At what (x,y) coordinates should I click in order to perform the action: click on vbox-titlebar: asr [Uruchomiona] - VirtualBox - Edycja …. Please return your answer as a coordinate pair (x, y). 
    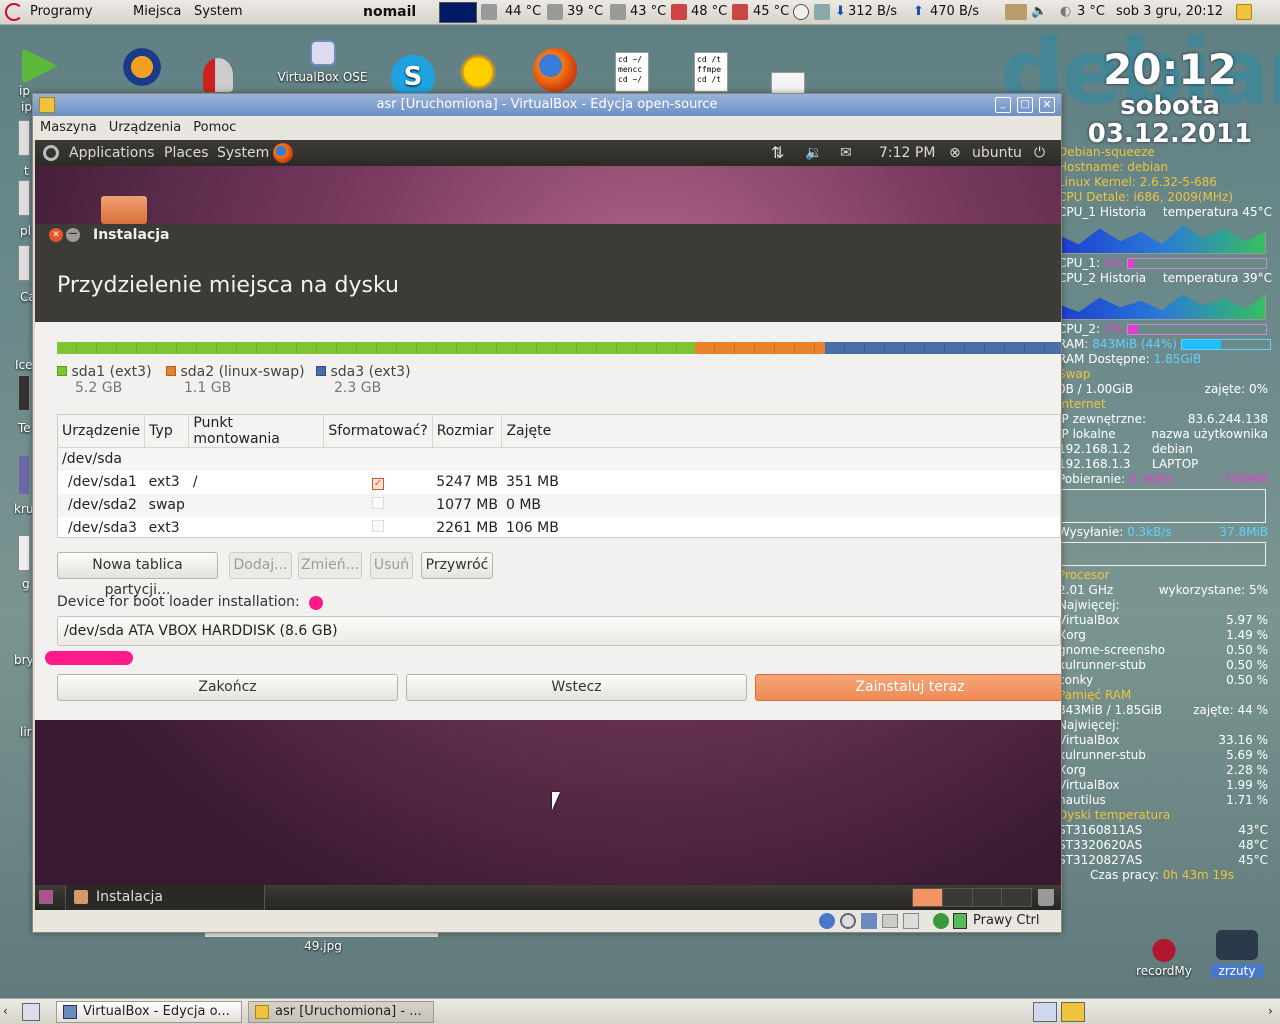
    Looking at the image, I should click on (547, 105).